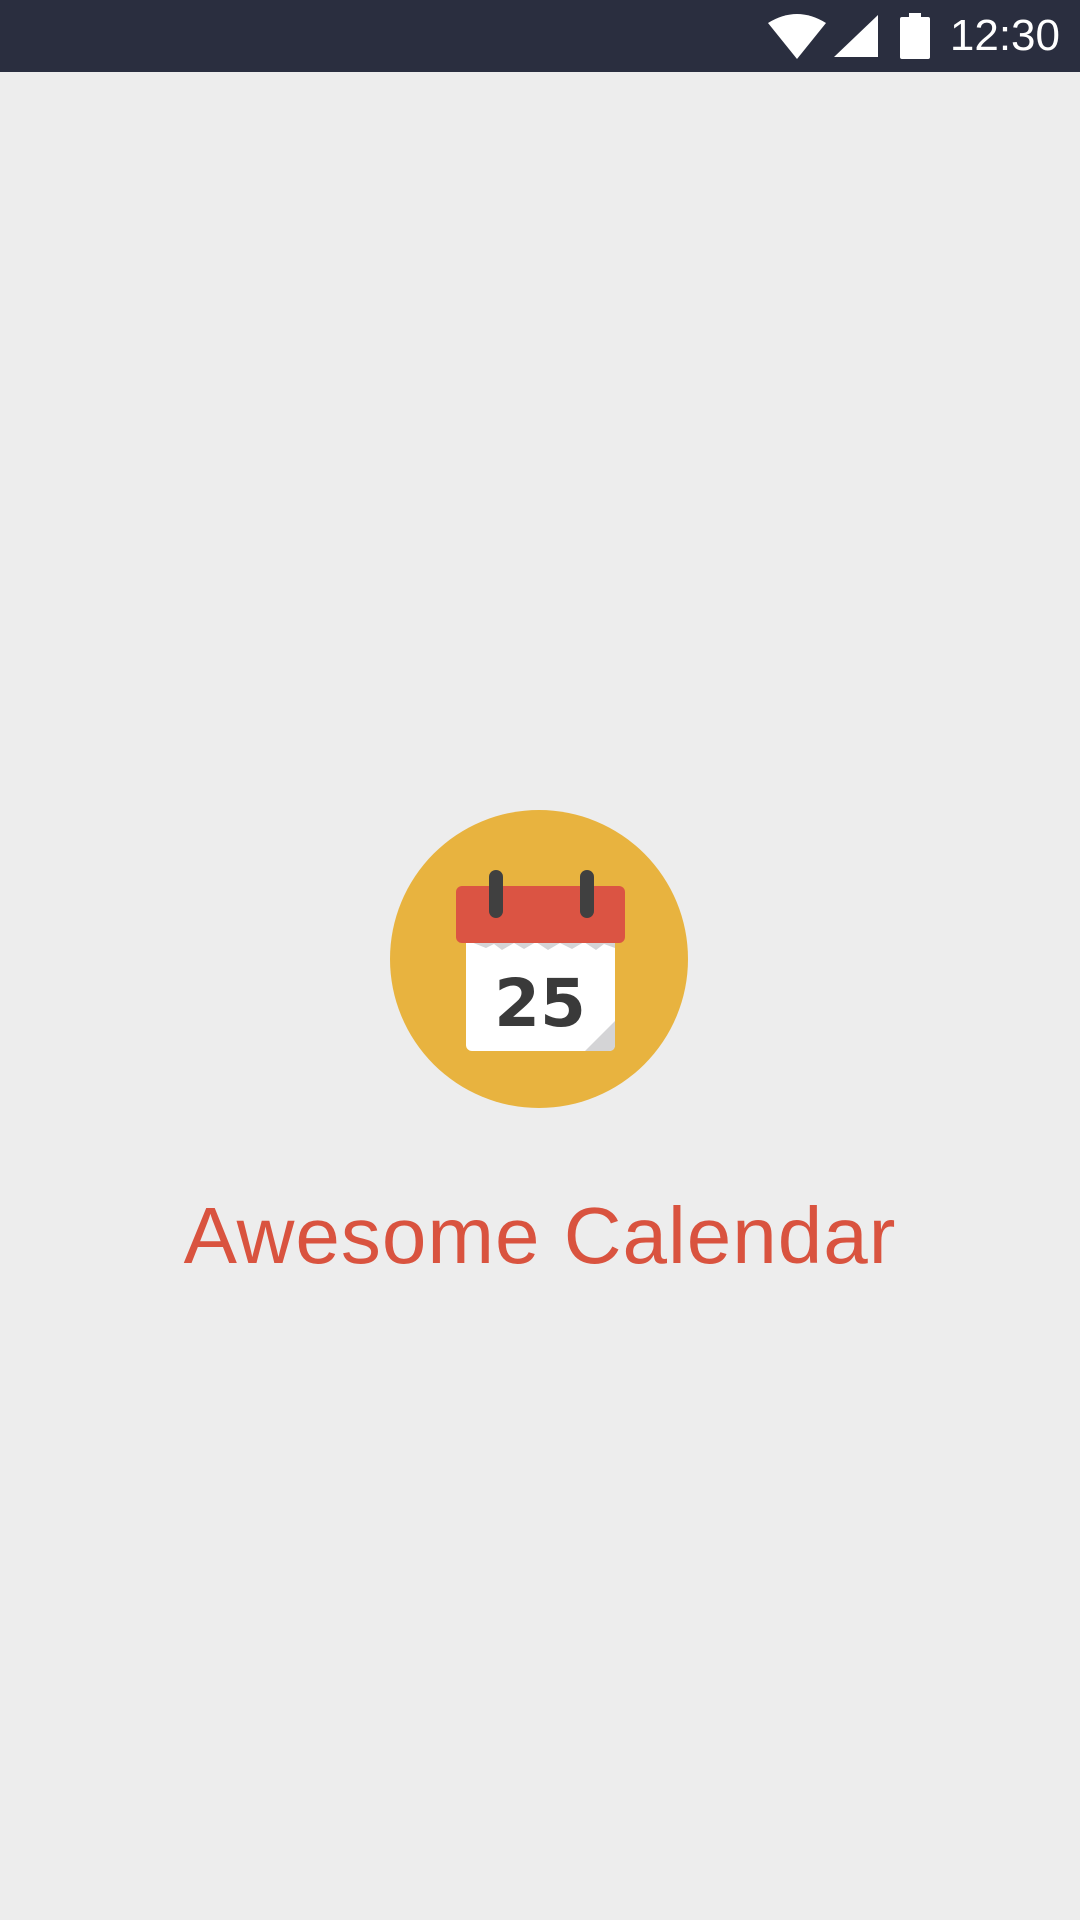  Describe the element at coordinates (540, 1235) in the screenshot. I see `app-title: Awesome Calendar` at that location.